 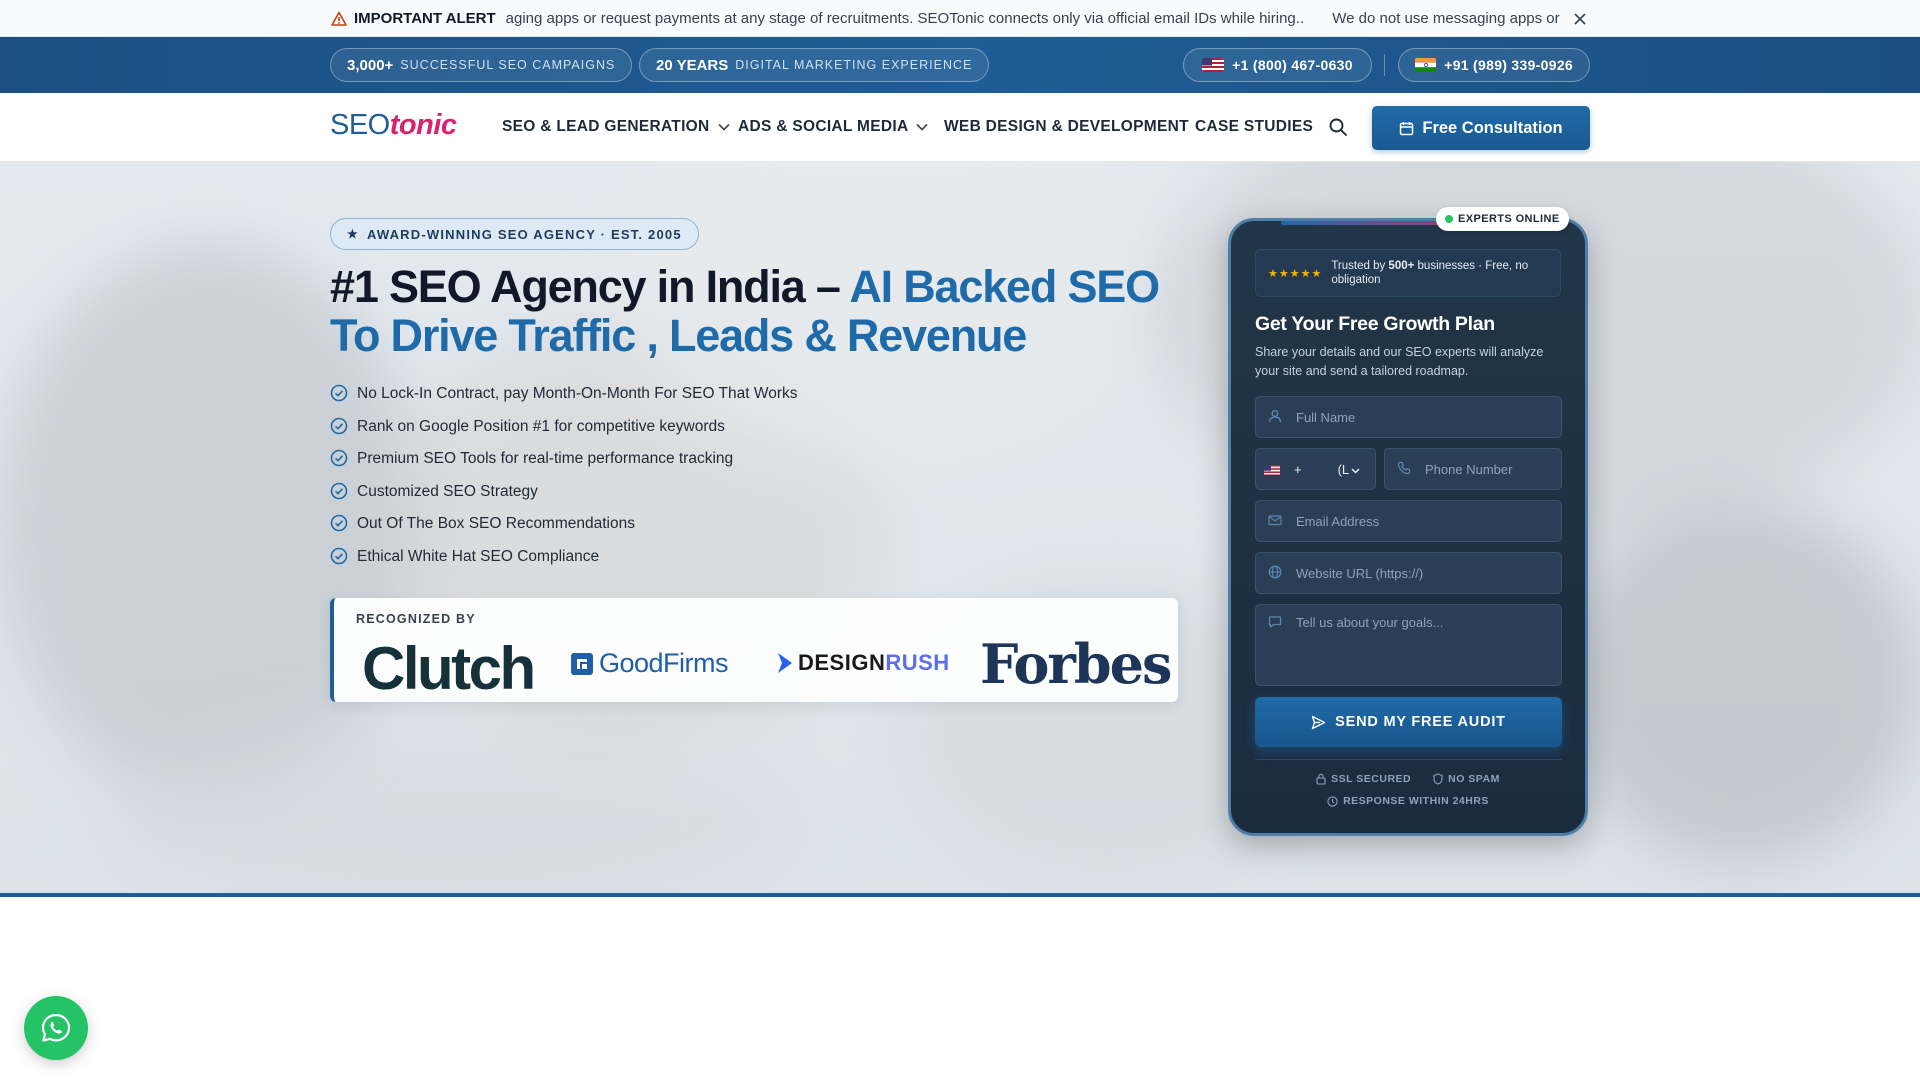 What do you see at coordinates (1509, 219) in the screenshot?
I see `experts-online-text: EXPERTS ONLINE` at bounding box center [1509, 219].